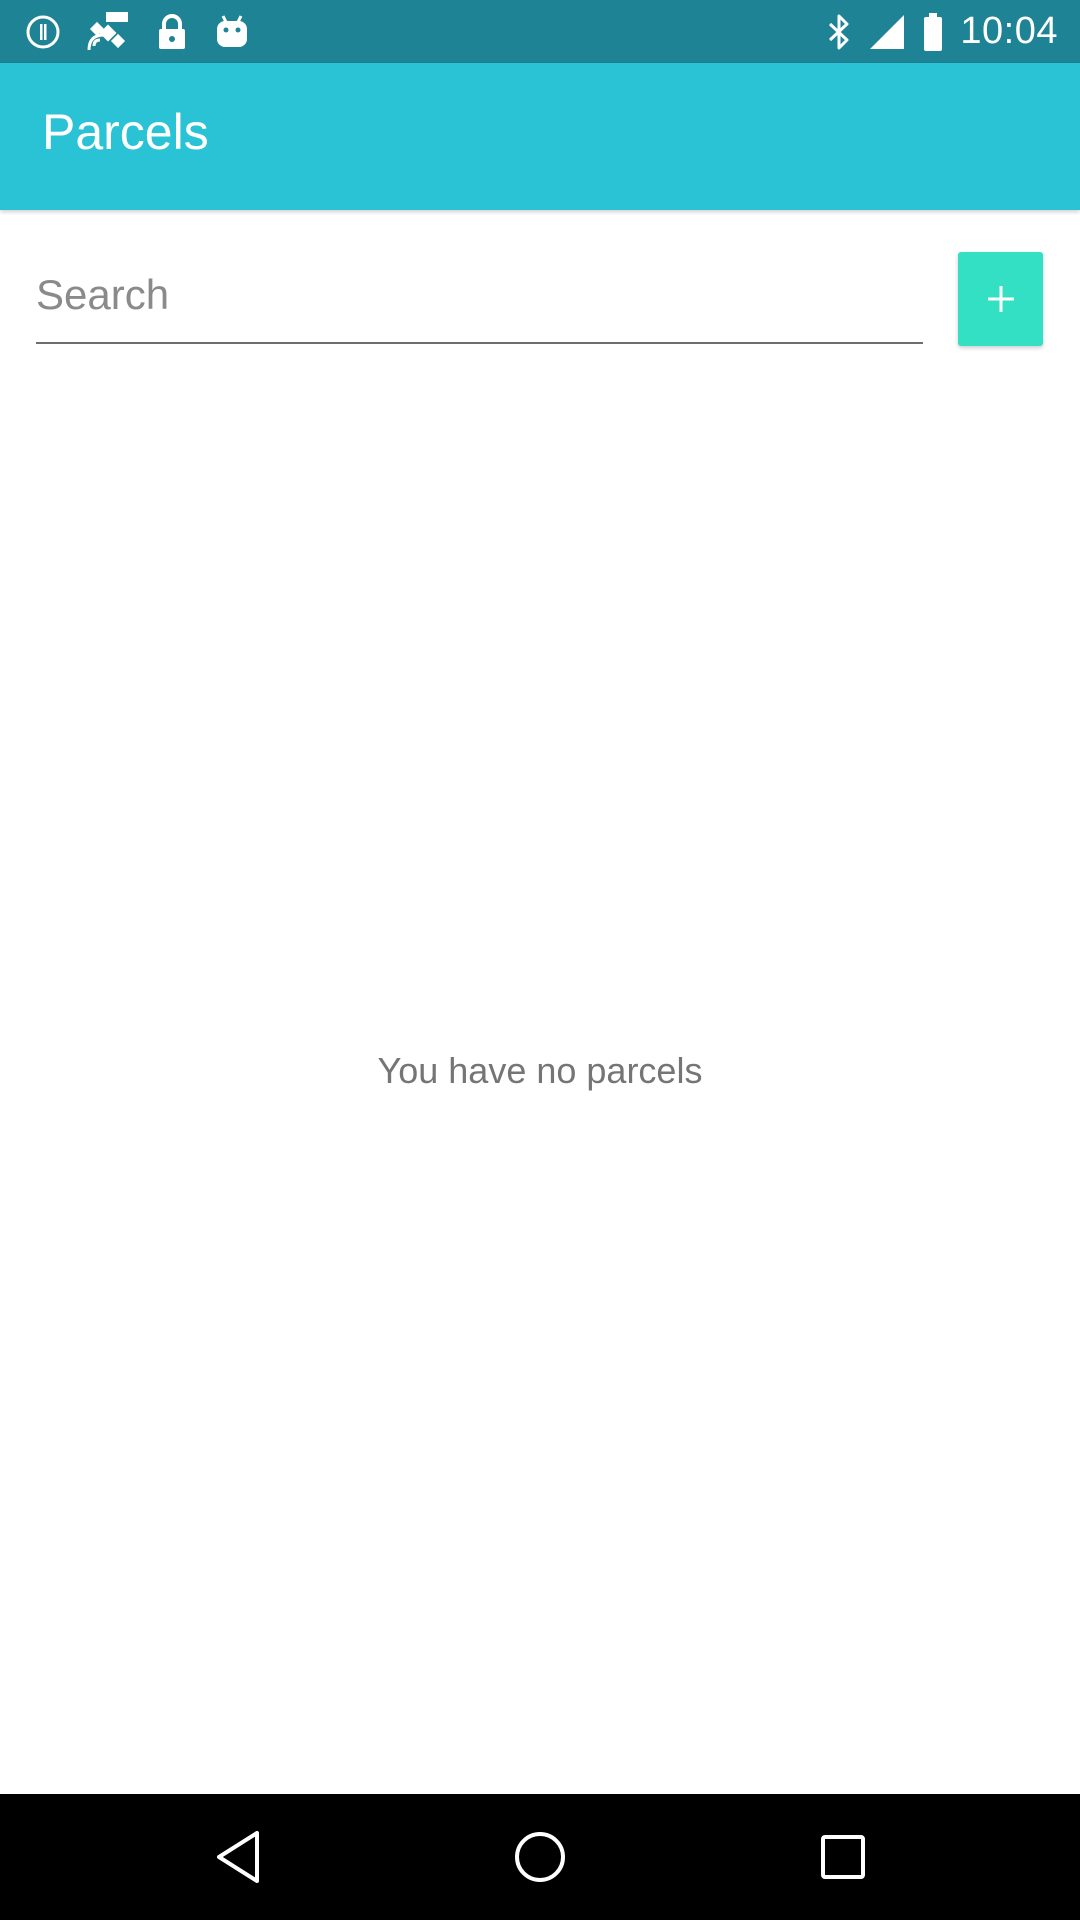 The height and width of the screenshot is (1920, 1080). I want to click on status-left-icons, so click(138, 31).